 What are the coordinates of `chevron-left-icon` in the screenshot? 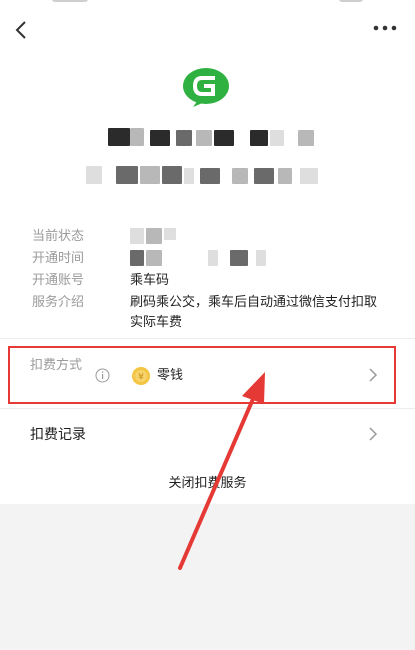 It's located at (22, 30).